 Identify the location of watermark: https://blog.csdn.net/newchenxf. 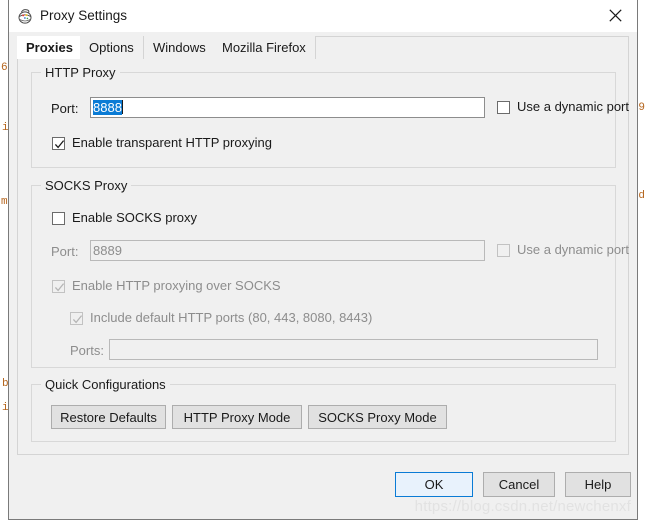
(522, 506).